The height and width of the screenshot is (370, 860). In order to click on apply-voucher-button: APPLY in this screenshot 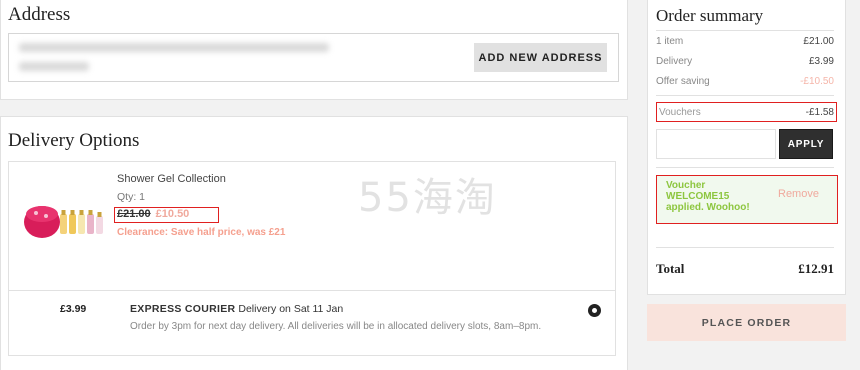, I will do `click(806, 144)`.